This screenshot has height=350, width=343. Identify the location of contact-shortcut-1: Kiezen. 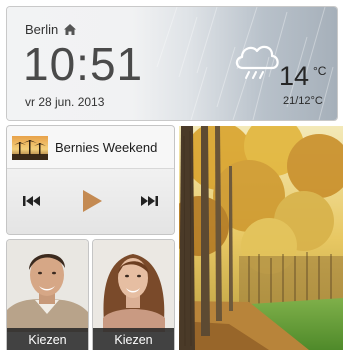
(47, 295).